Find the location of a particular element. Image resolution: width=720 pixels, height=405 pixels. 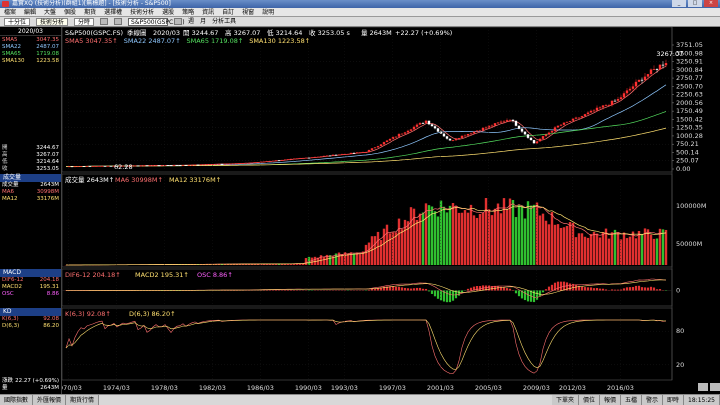

minimize-button: _ is located at coordinates (679, 3).